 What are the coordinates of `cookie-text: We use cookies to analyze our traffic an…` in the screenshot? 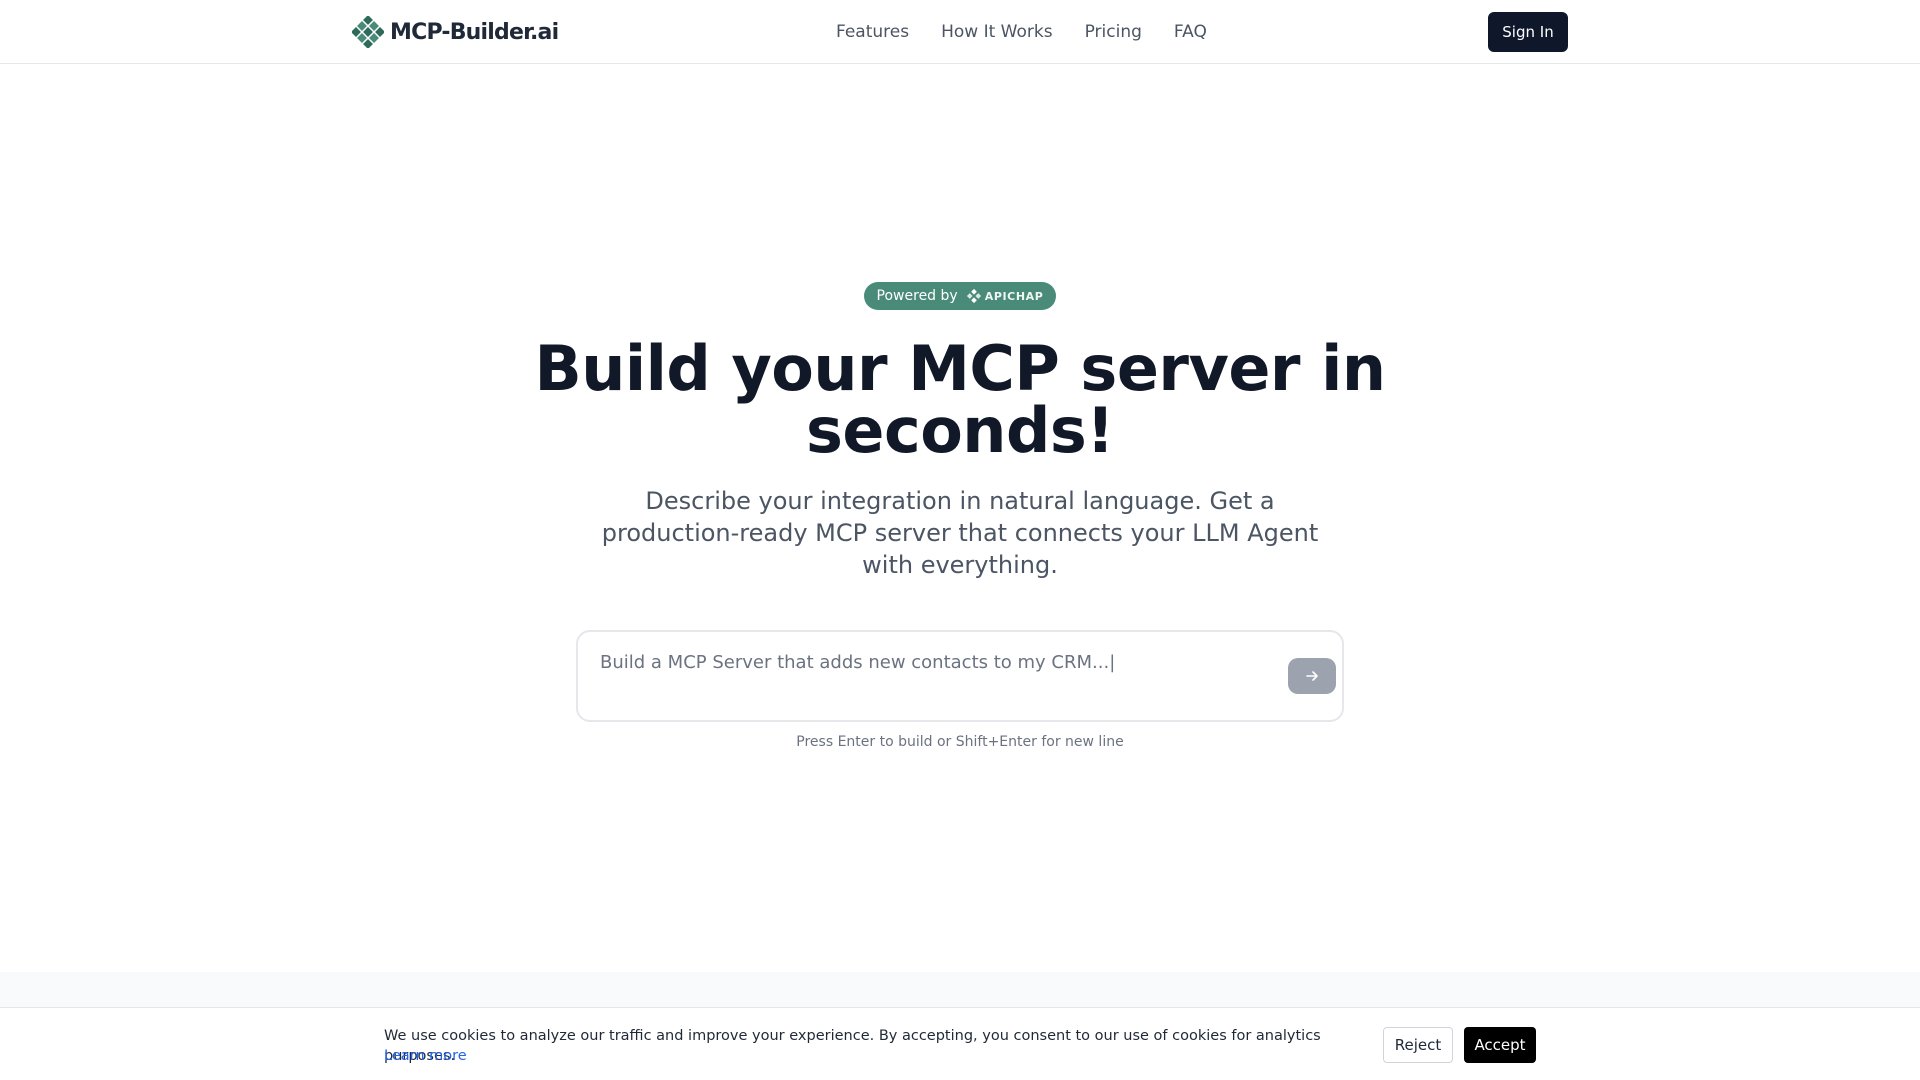 It's located at (852, 1046).